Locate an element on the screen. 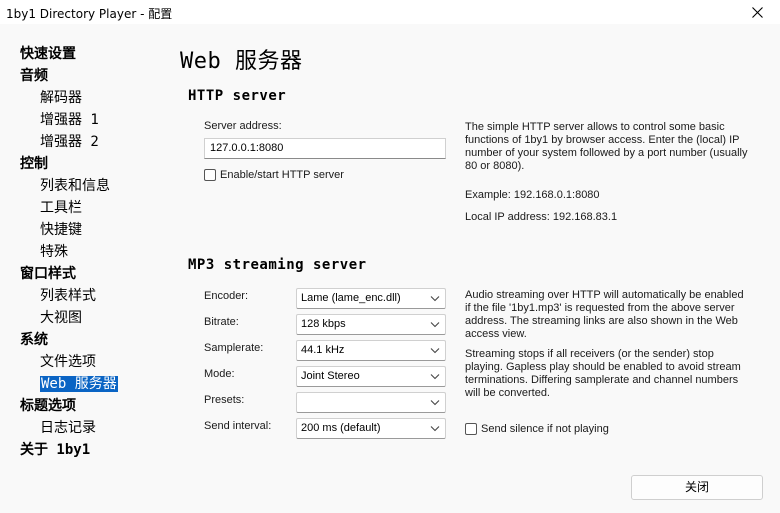 This screenshot has width=780, height=513. tree-item-control: 控制 is located at coordinates (34, 164).